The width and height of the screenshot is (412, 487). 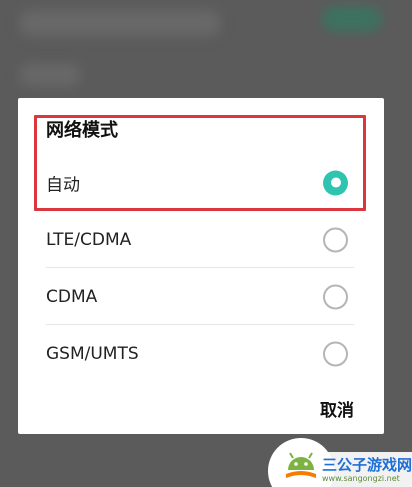 I want to click on option-label: LTE/CDMA, so click(x=89, y=239).